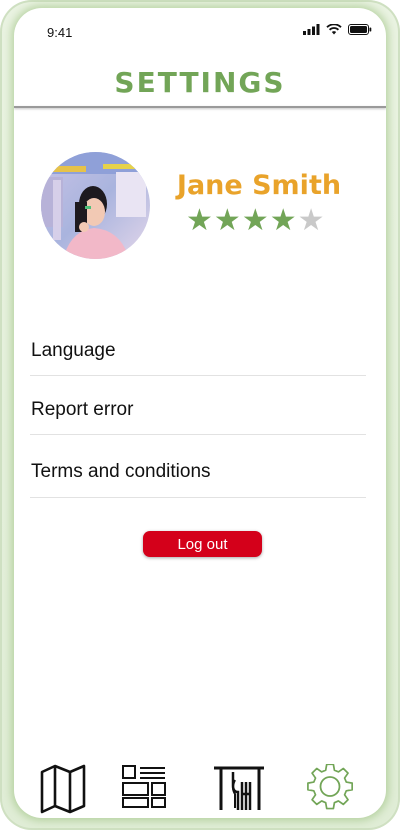 The width and height of the screenshot is (400, 830). What do you see at coordinates (82, 409) in the screenshot?
I see `menu-item-label: Report error` at bounding box center [82, 409].